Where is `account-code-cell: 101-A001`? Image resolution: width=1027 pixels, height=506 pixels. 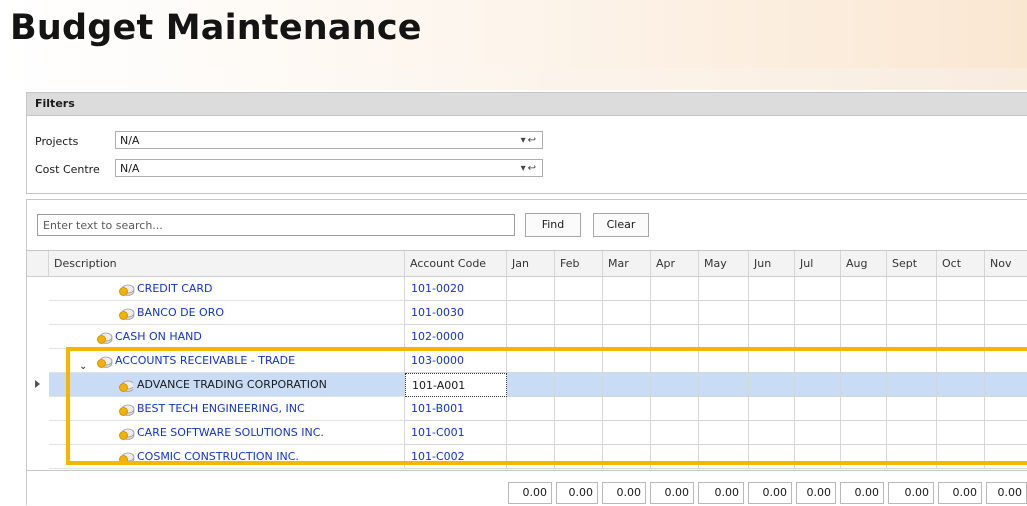 account-code-cell: 101-A001 is located at coordinates (456, 385).